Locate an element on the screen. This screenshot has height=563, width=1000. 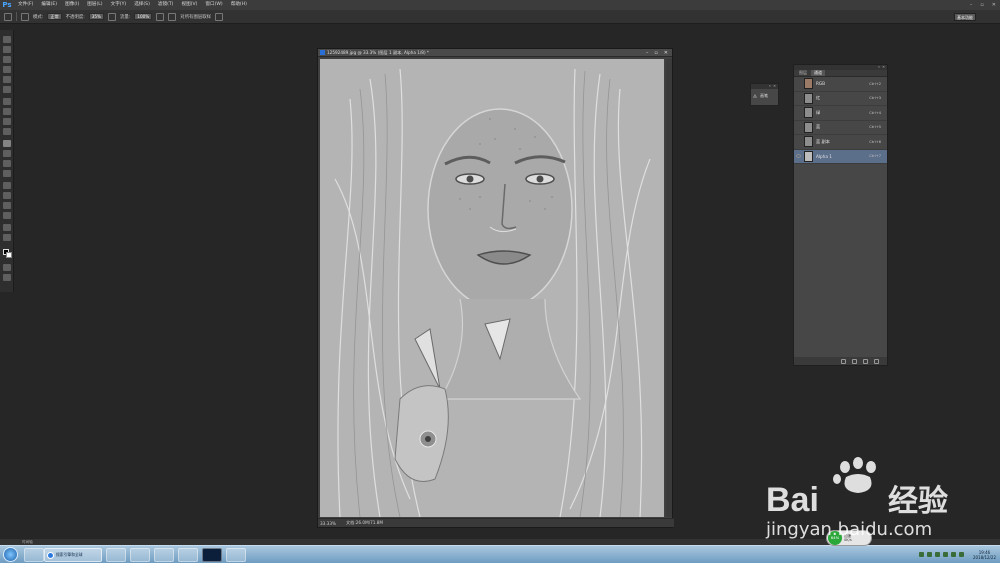
history-brush-tool-icon is located at coordinates (7, 131).